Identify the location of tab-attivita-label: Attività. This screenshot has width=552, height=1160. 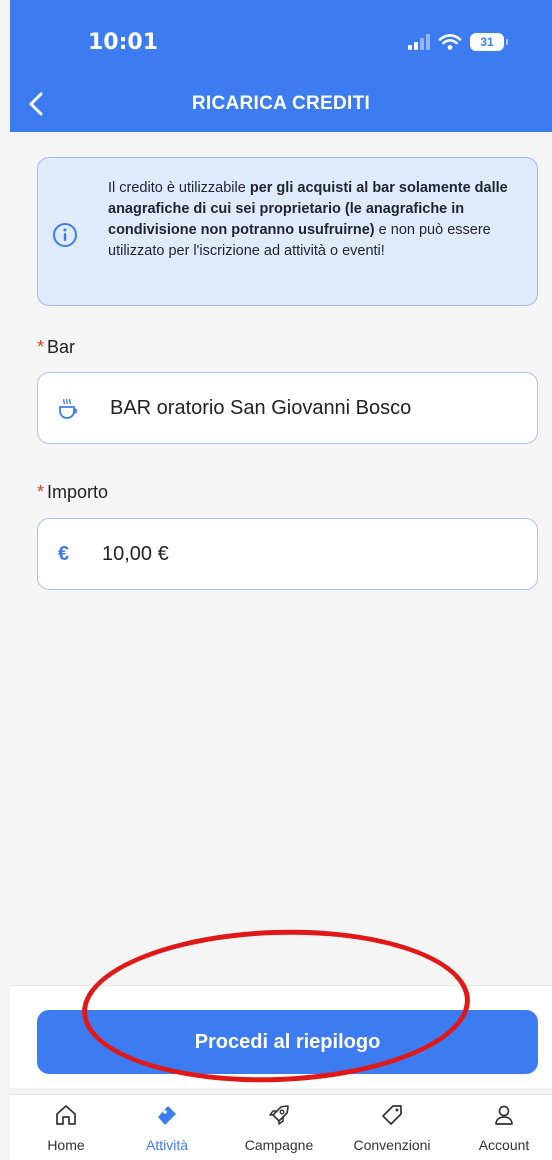
(166, 1145).